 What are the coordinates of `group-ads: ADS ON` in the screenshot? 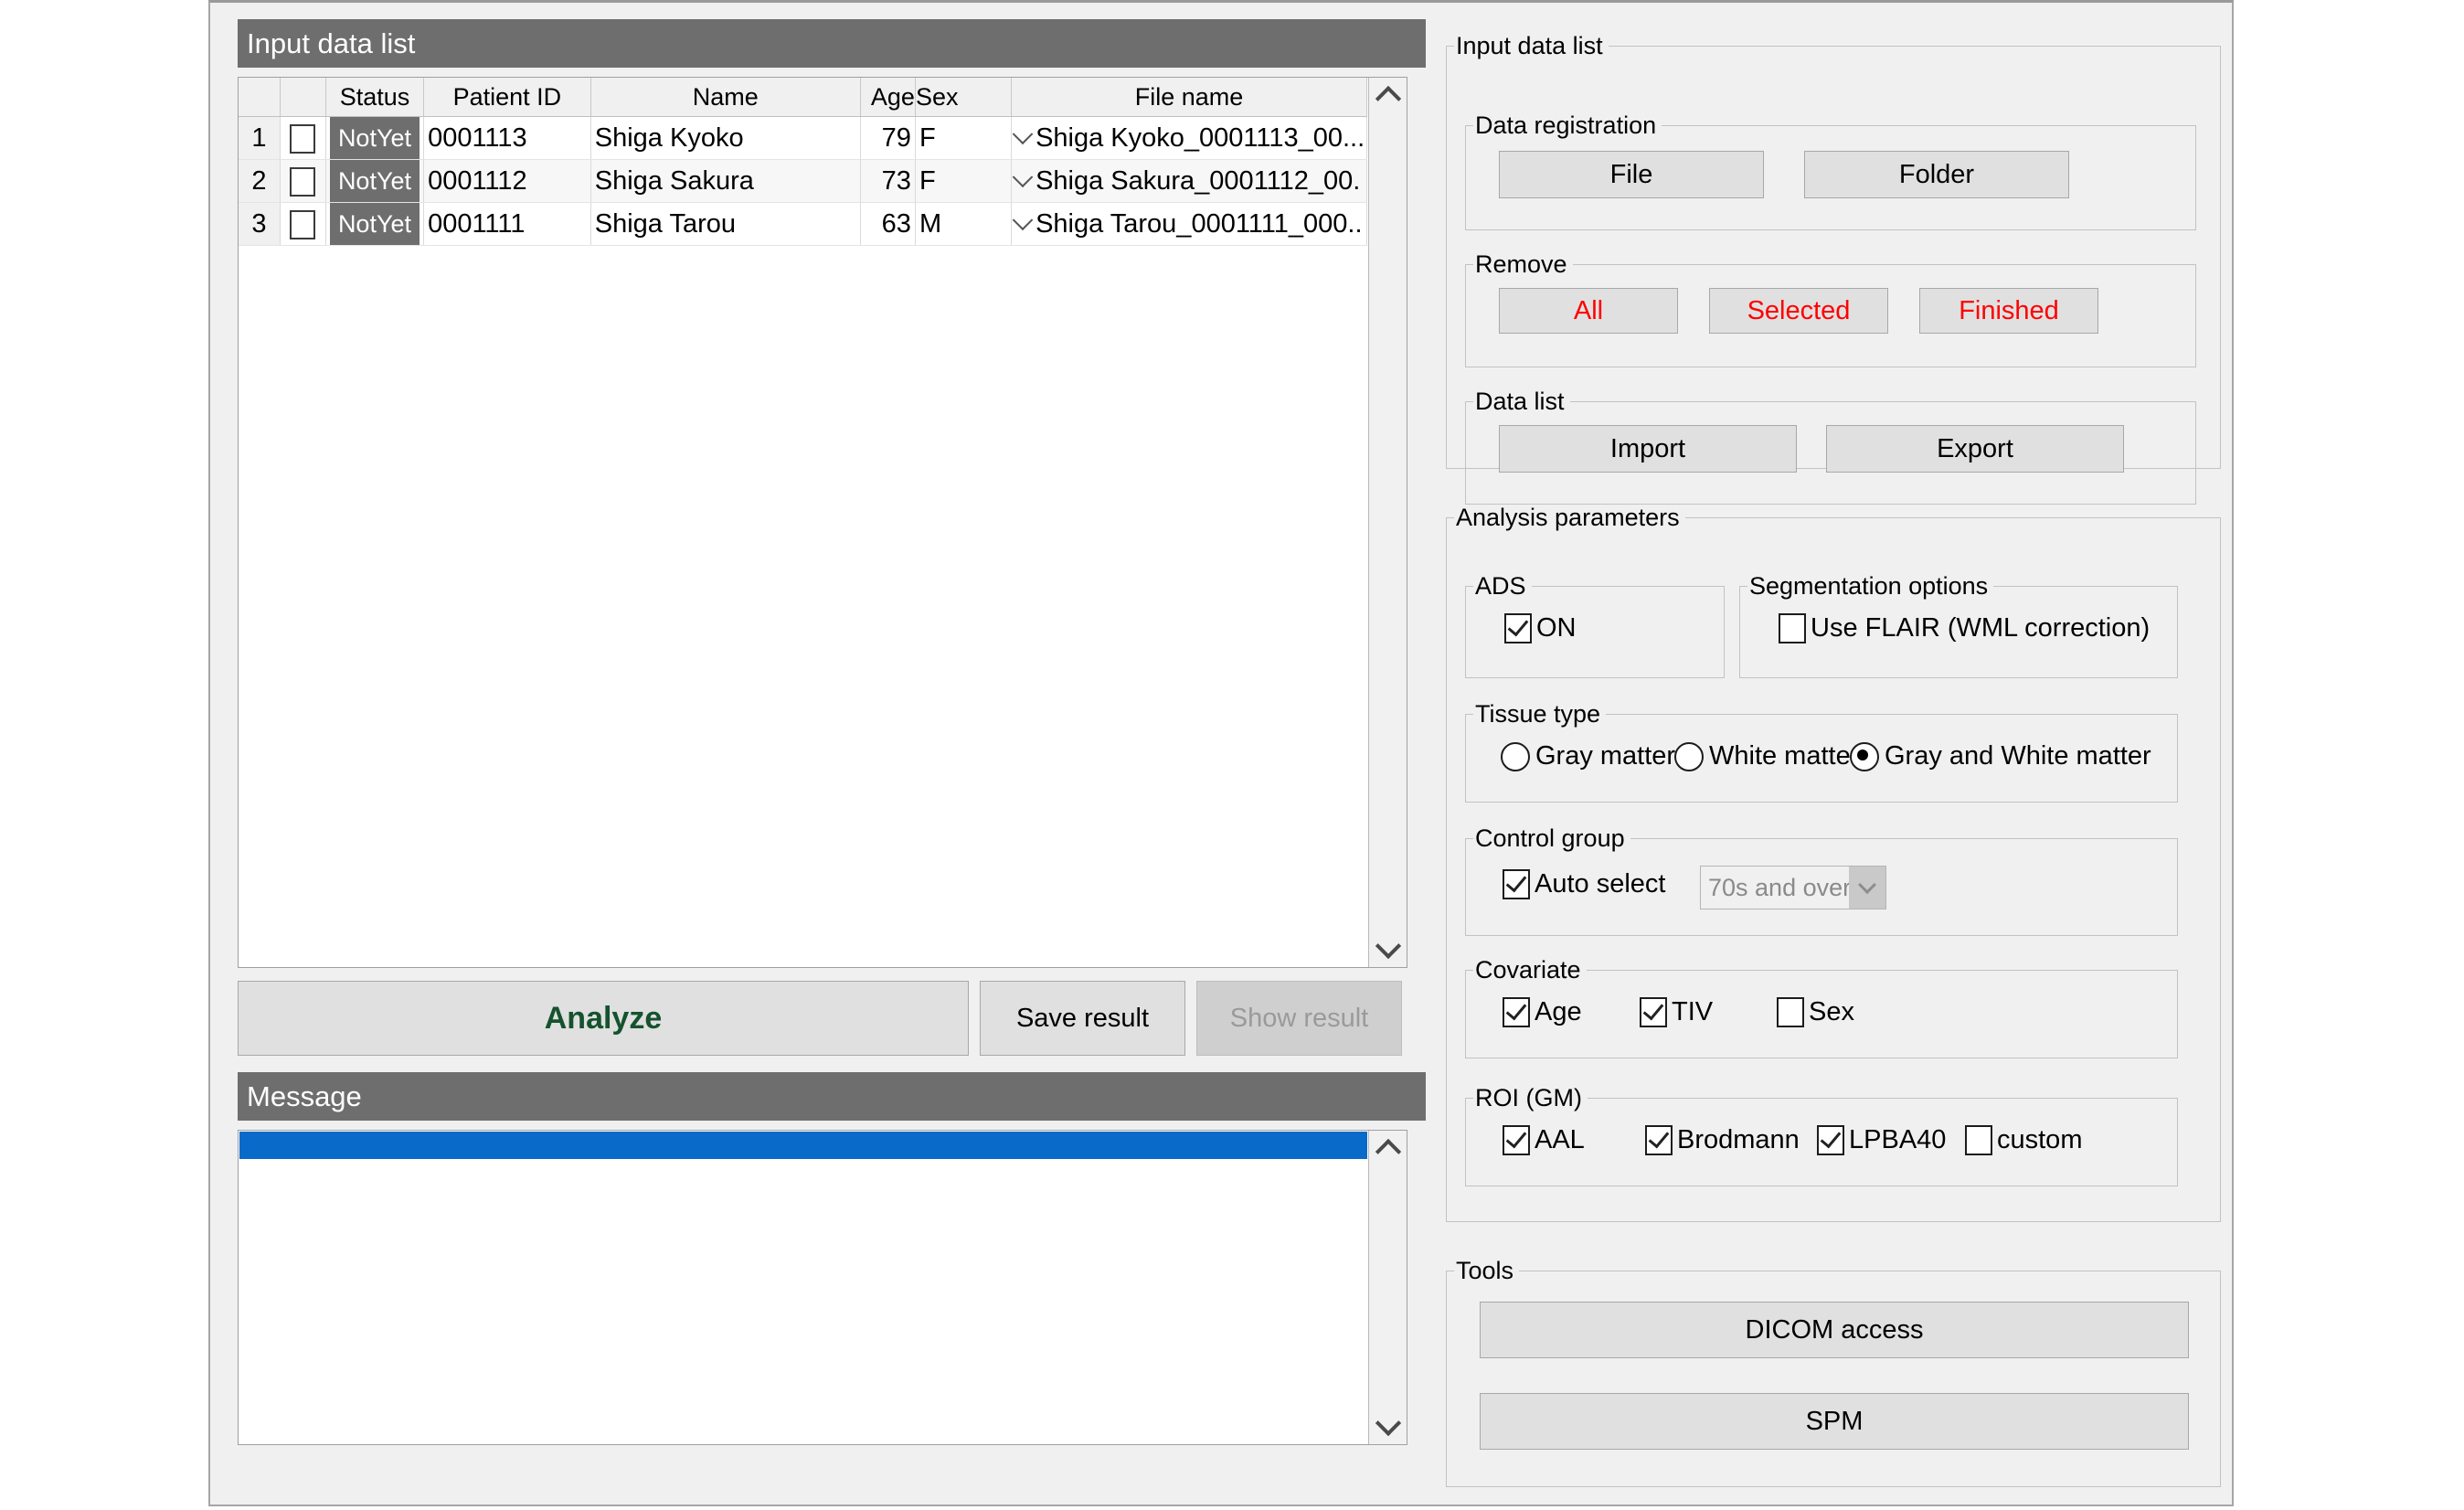 It's located at (1595, 625).